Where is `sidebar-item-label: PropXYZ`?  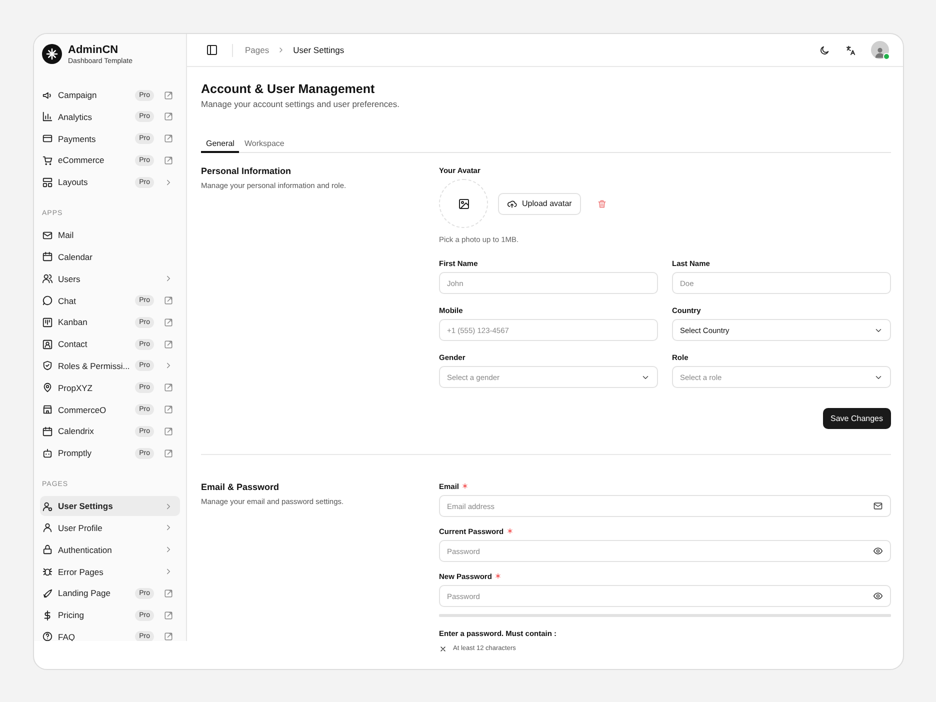 sidebar-item-label: PropXYZ is located at coordinates (76, 387).